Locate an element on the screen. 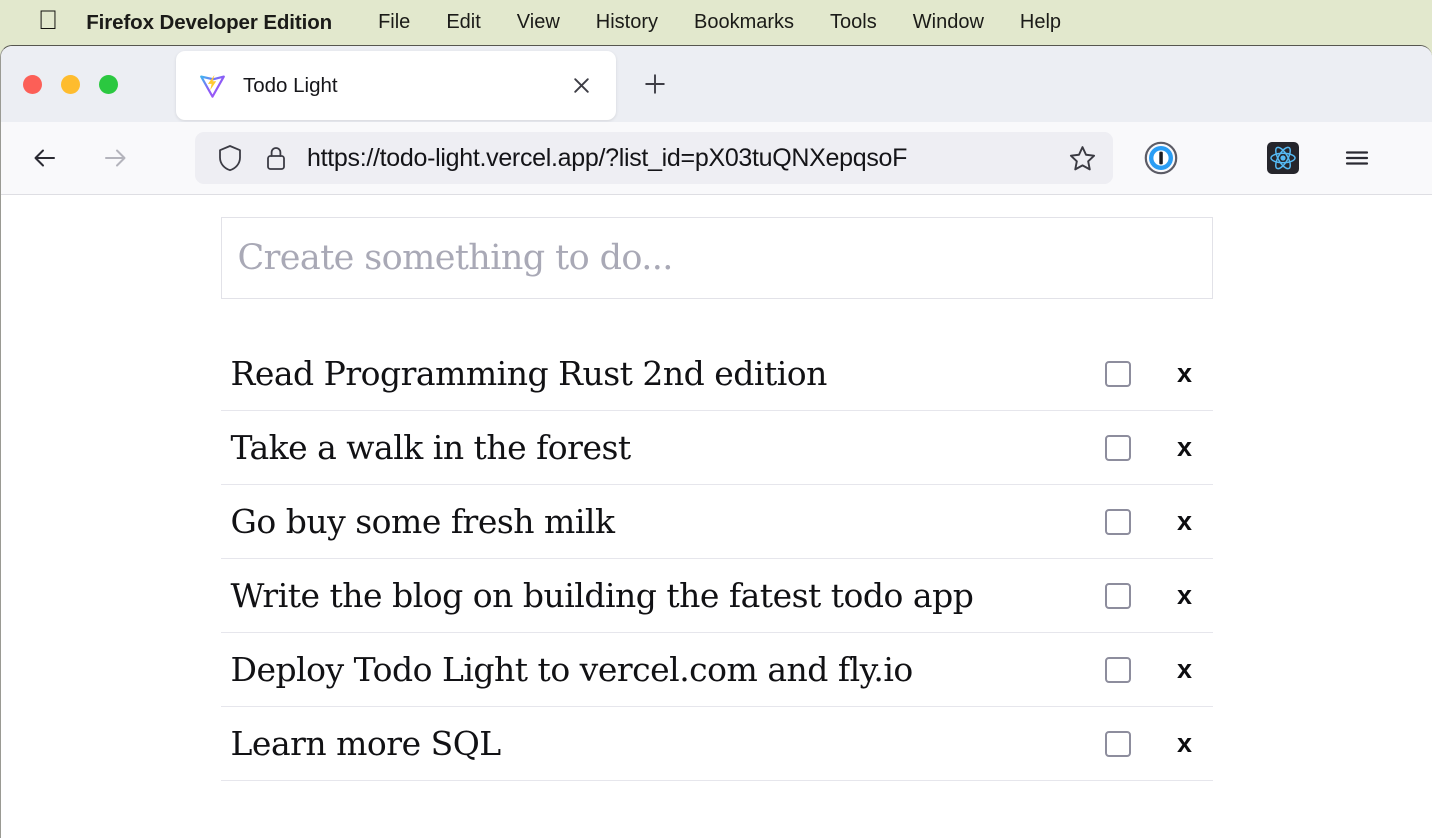  hamburger-icon is located at coordinates (1357, 158).